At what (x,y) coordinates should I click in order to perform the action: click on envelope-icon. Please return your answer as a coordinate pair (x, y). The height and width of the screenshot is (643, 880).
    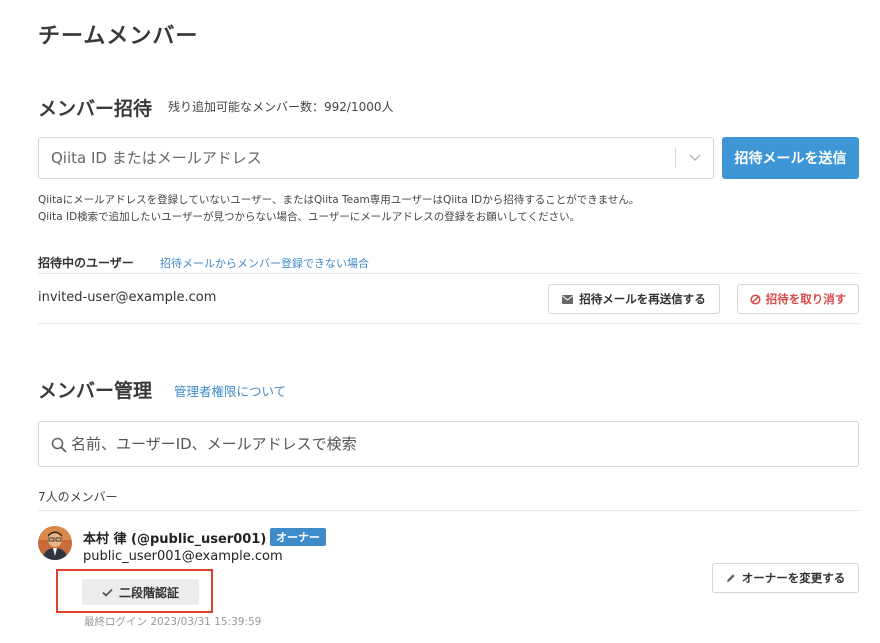
    Looking at the image, I should click on (568, 299).